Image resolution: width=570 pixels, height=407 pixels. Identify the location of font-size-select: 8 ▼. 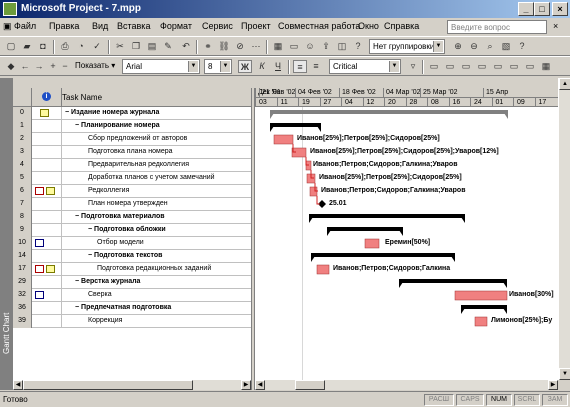
(218, 66).